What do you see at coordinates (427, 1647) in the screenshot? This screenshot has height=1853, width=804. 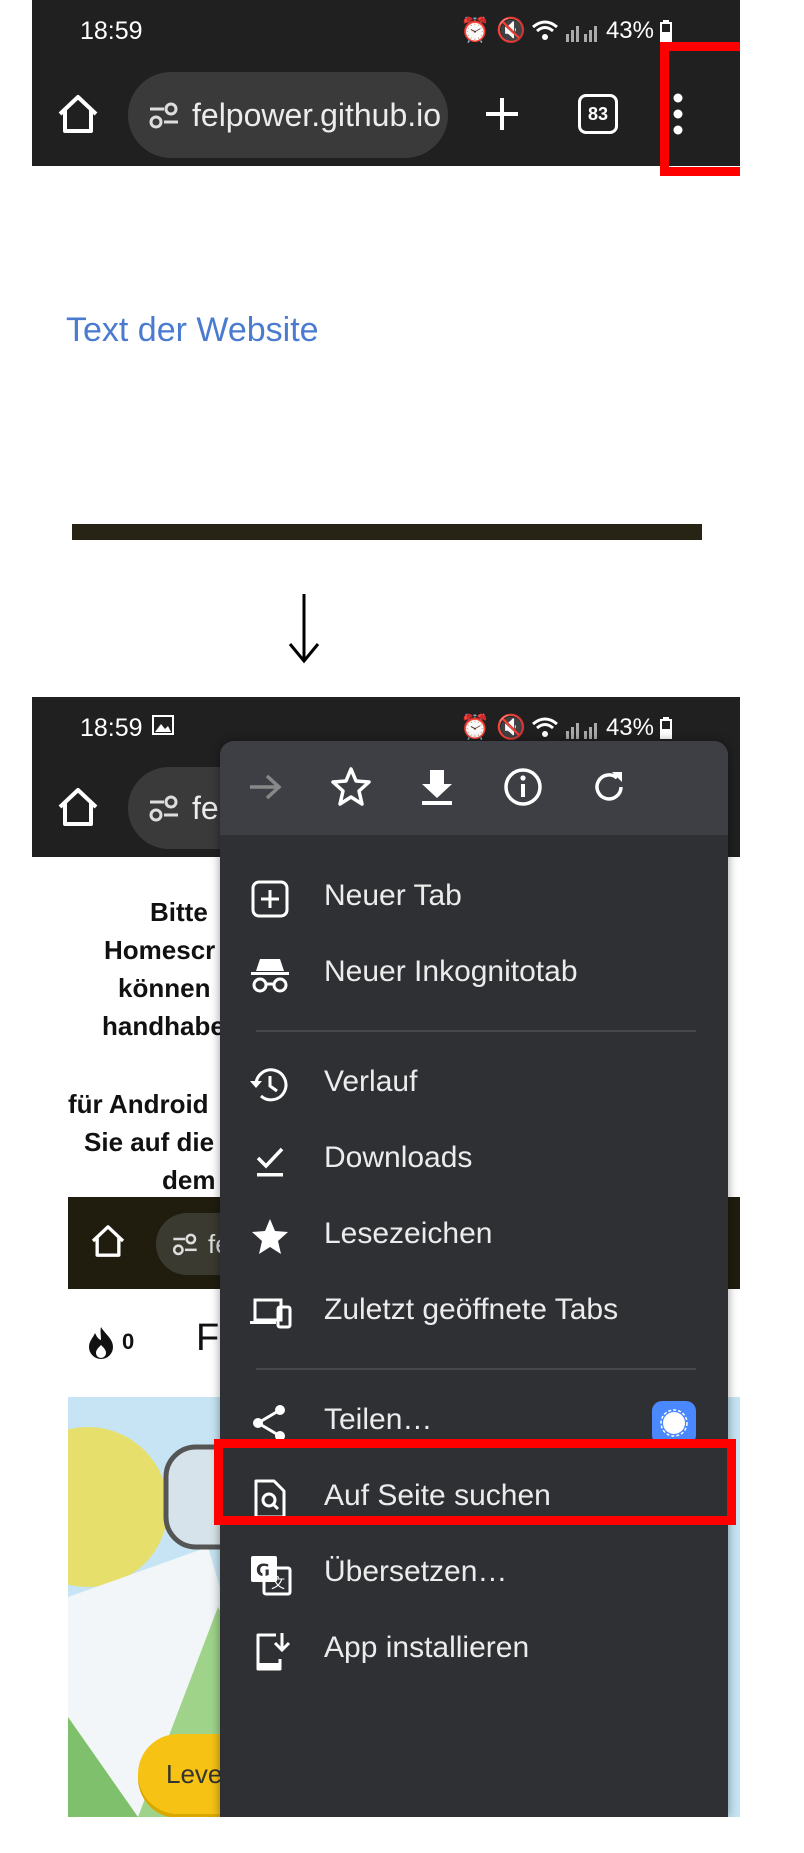 I see `menu-item-label: App installieren` at bounding box center [427, 1647].